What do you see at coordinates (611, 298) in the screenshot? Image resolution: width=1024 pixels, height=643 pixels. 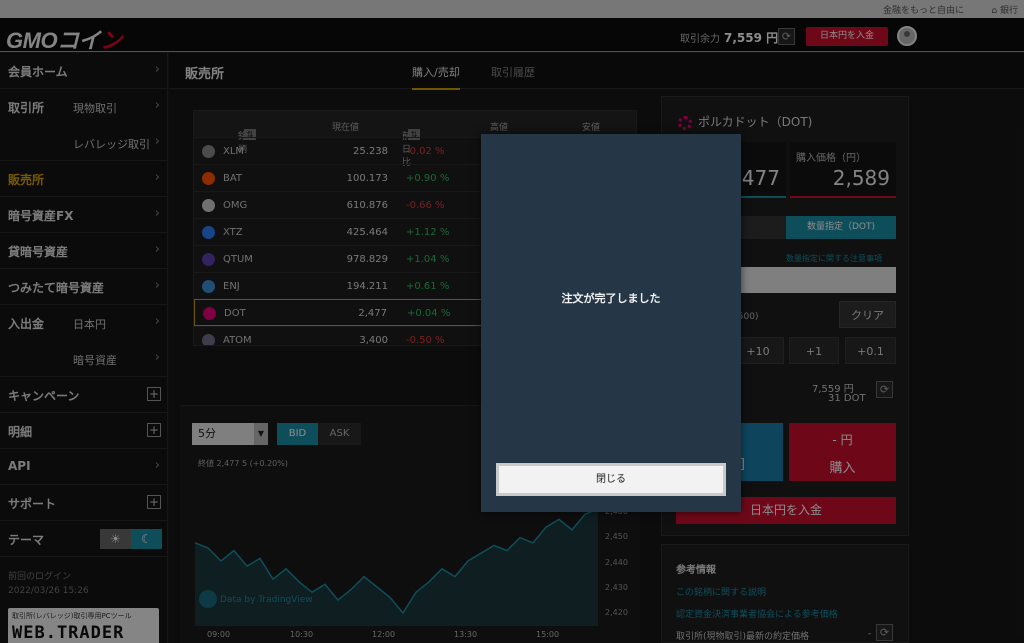 I see `dialog-message: 注文が完了しました` at bounding box center [611, 298].